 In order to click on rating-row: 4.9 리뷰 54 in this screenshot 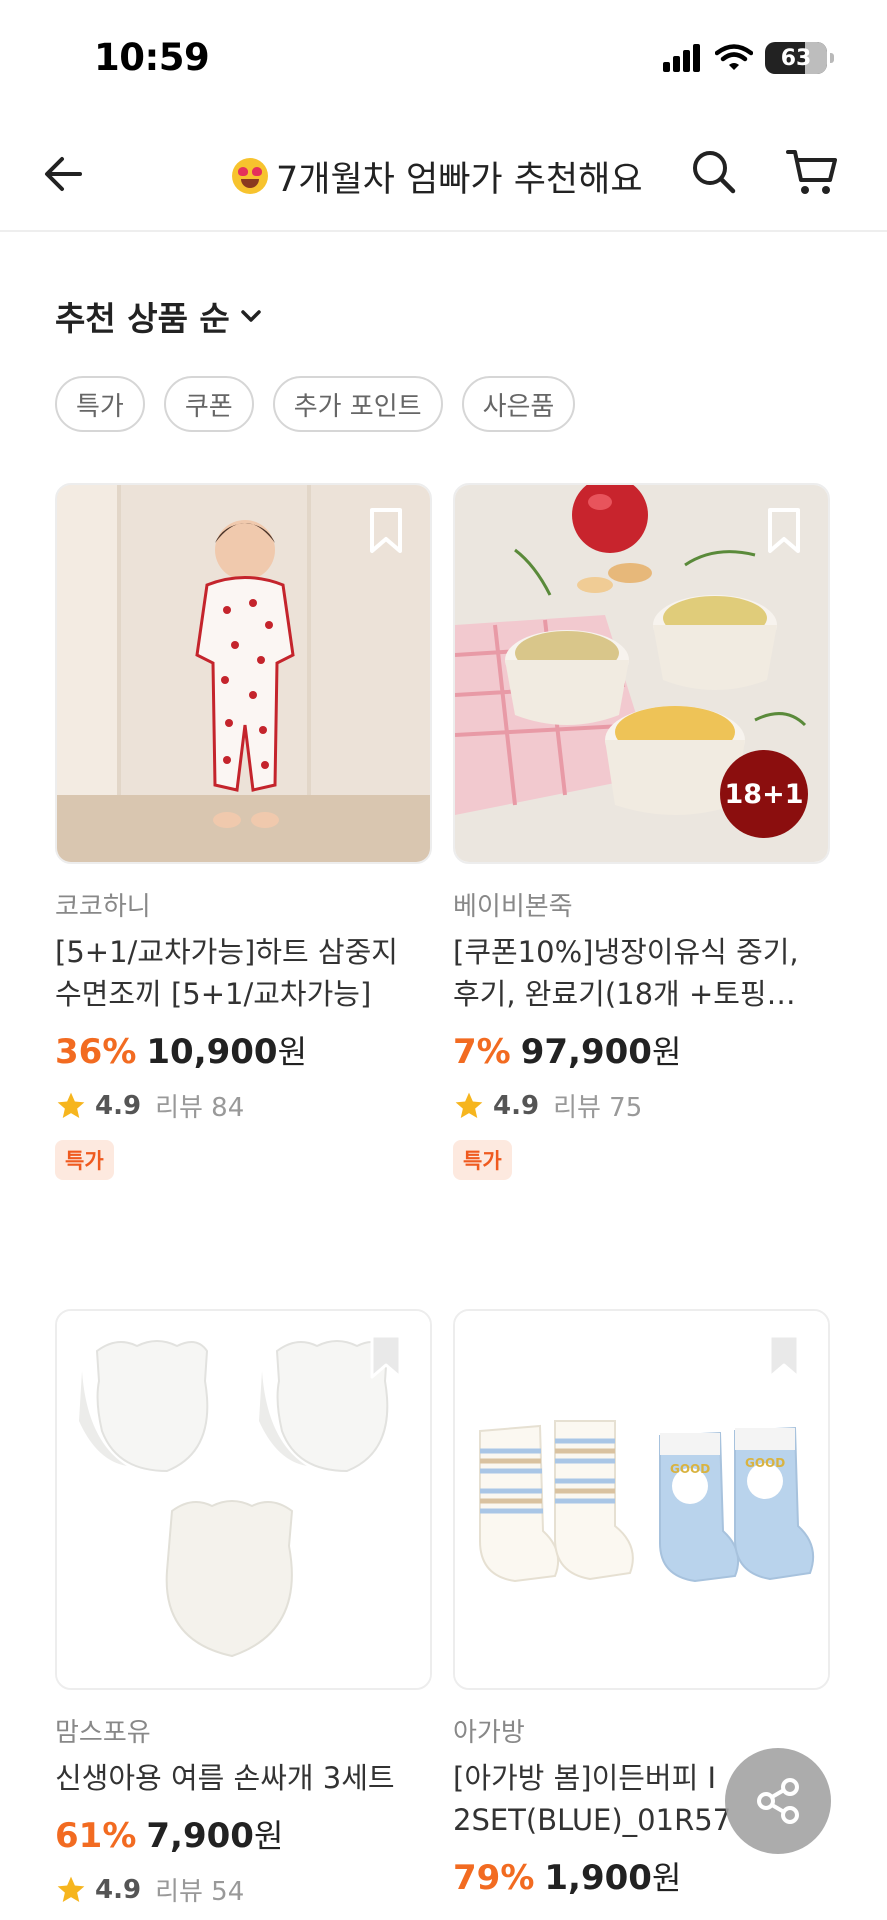, I will do `click(243, 1889)`.